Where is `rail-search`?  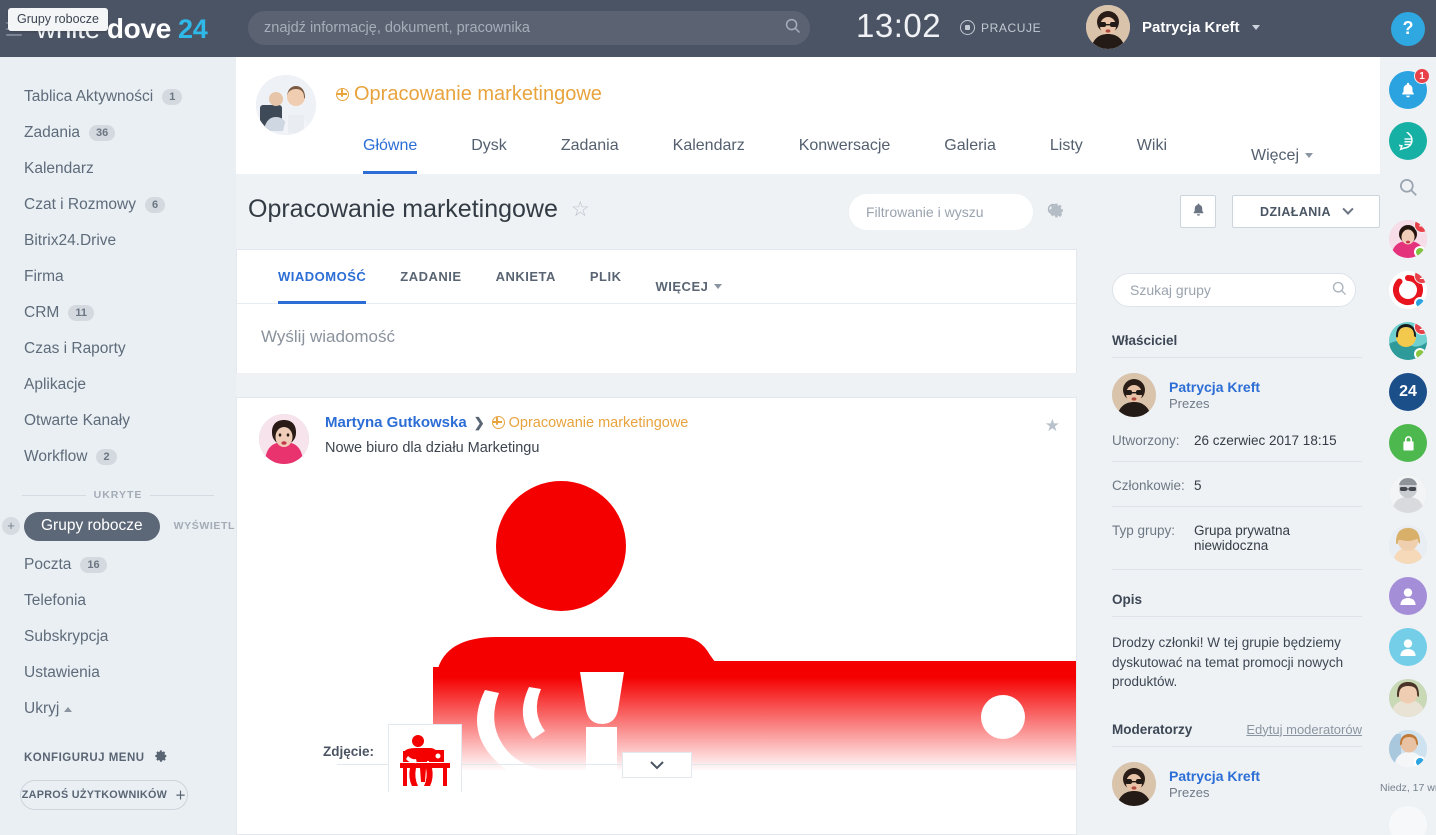 rail-search is located at coordinates (1408, 190).